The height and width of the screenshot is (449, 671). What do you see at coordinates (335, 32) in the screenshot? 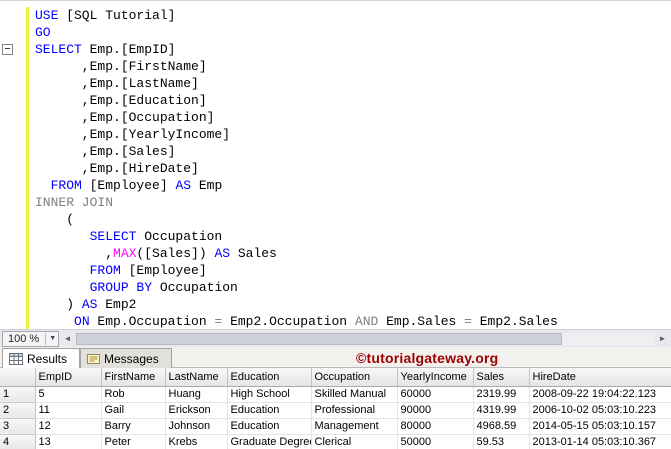
I see `code-line: GO` at bounding box center [335, 32].